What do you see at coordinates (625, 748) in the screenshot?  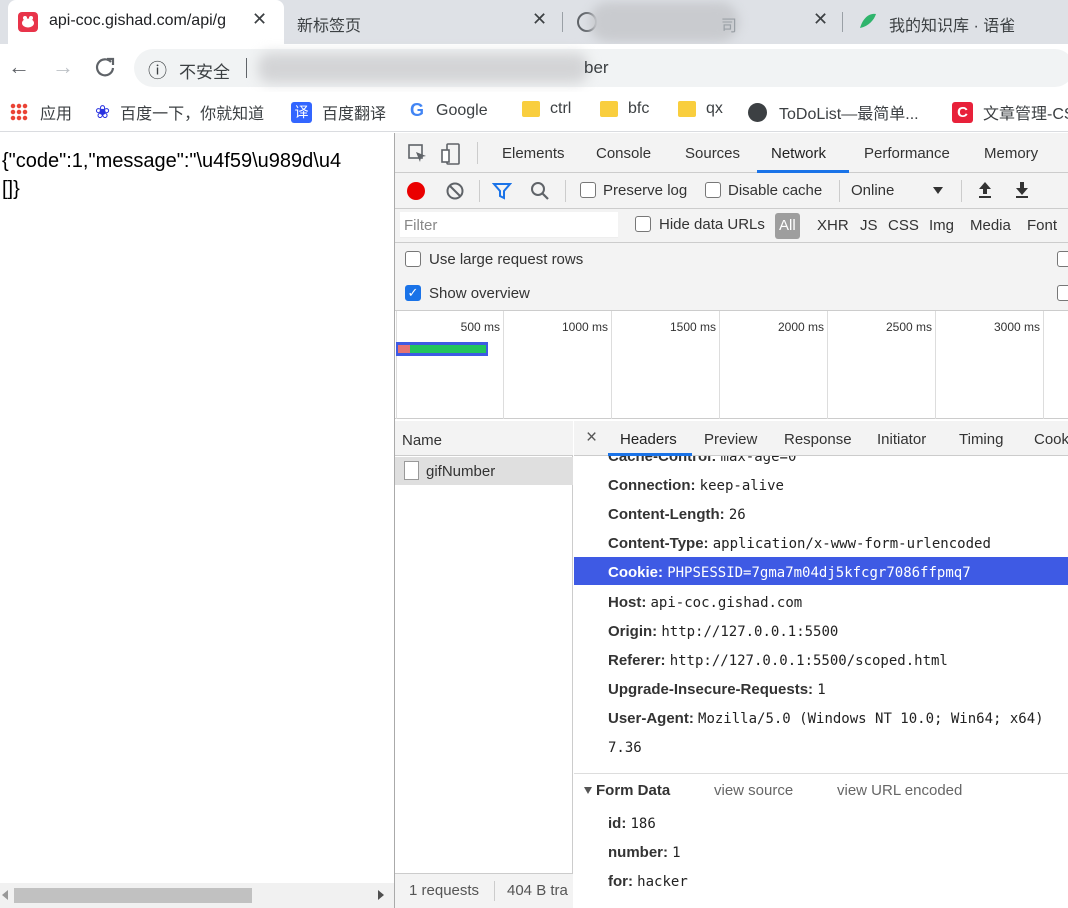 I see `header-row-continued: 7.36` at bounding box center [625, 748].